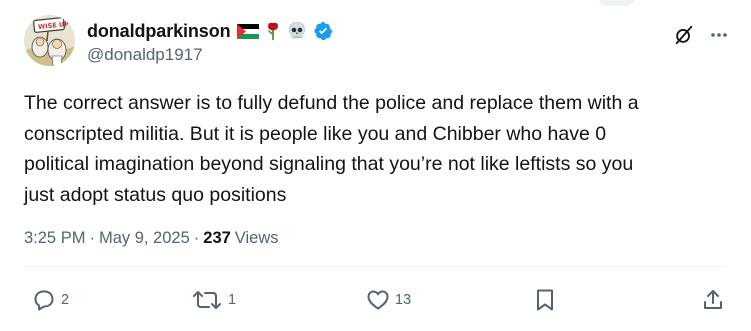 This screenshot has height=331, width=751. What do you see at coordinates (323, 31) in the screenshot?
I see `verified-badge-icon` at bounding box center [323, 31].